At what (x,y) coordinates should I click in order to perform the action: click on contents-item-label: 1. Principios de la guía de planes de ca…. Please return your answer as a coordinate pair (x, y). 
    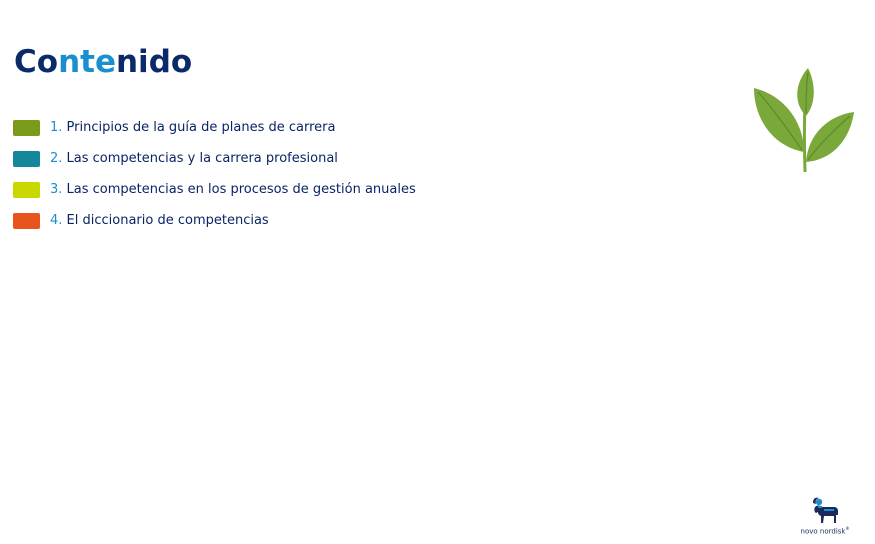
    Looking at the image, I should click on (192, 128).